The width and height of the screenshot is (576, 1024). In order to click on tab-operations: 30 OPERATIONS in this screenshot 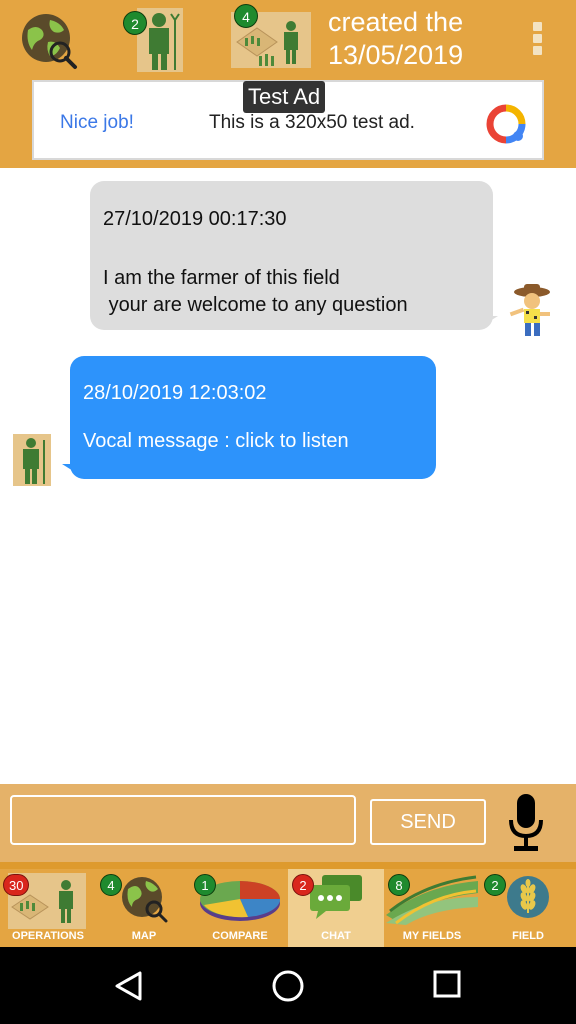, I will do `click(48, 908)`.